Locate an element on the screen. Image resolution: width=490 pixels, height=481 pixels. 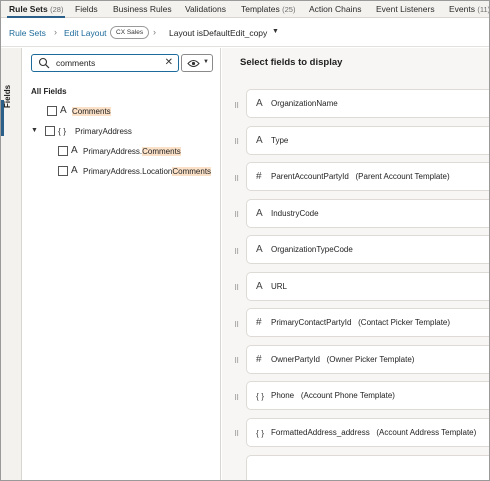
field-name: OrganizationTypeCode is located at coordinates (312, 249).